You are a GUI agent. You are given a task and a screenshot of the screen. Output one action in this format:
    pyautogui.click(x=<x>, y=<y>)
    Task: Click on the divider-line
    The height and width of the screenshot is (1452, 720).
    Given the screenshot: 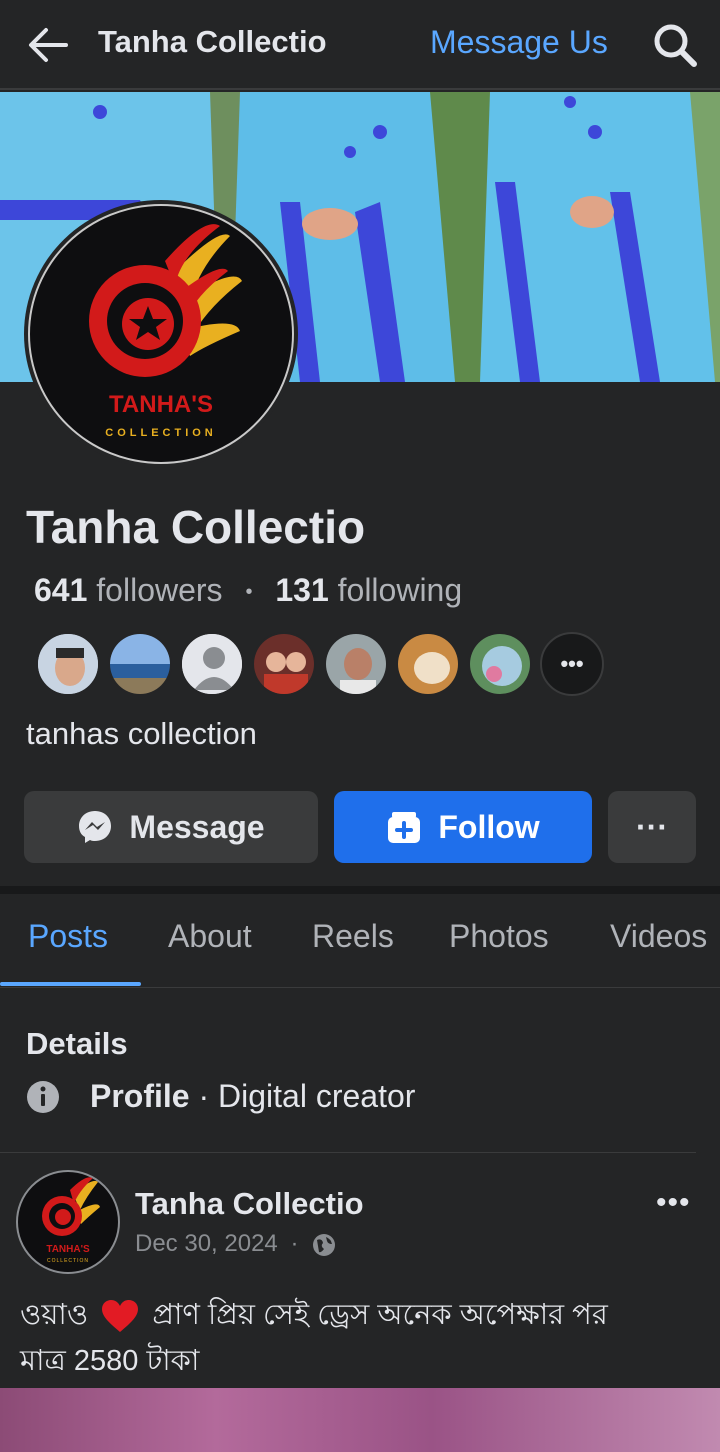 What is the action you would take?
    pyautogui.click(x=348, y=1152)
    